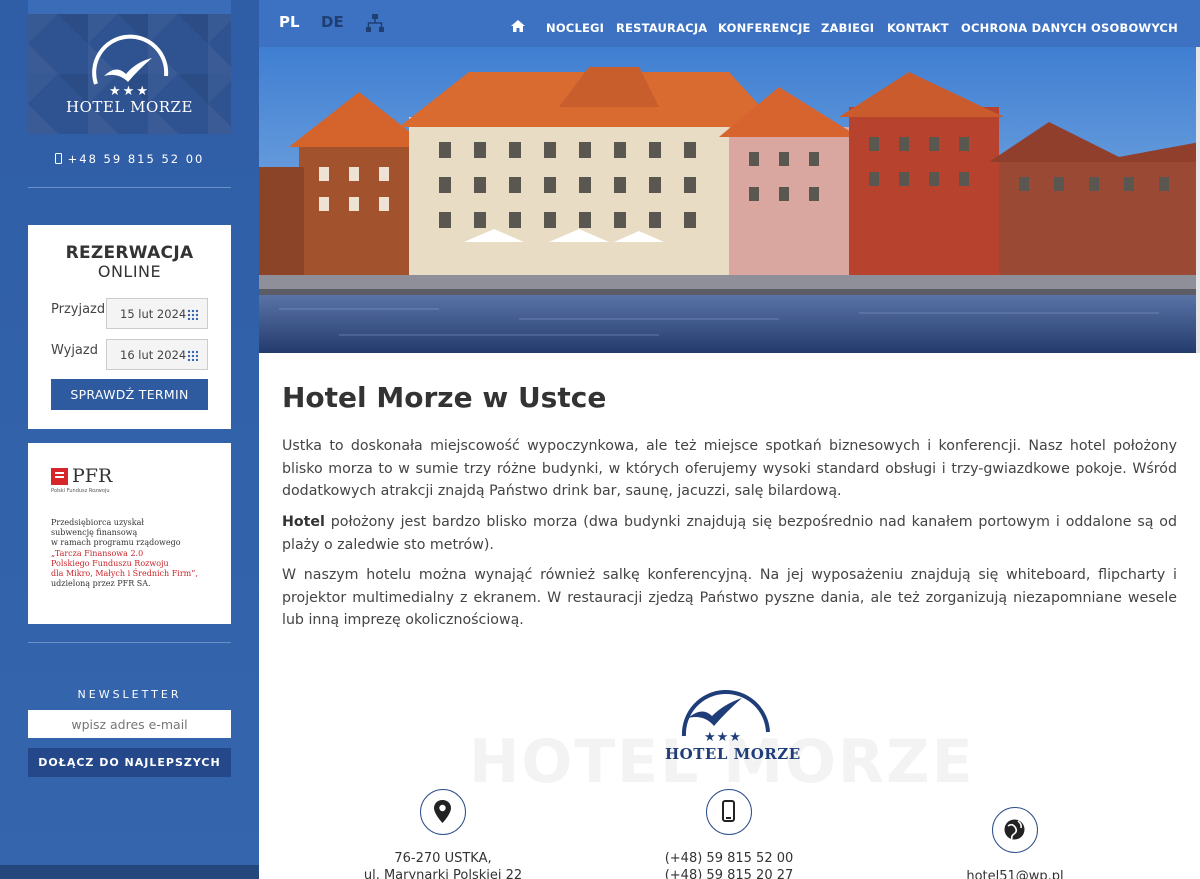  What do you see at coordinates (129, 394) in the screenshot?
I see `check-availability-button: SPRAWDŹ TERMIN` at bounding box center [129, 394].